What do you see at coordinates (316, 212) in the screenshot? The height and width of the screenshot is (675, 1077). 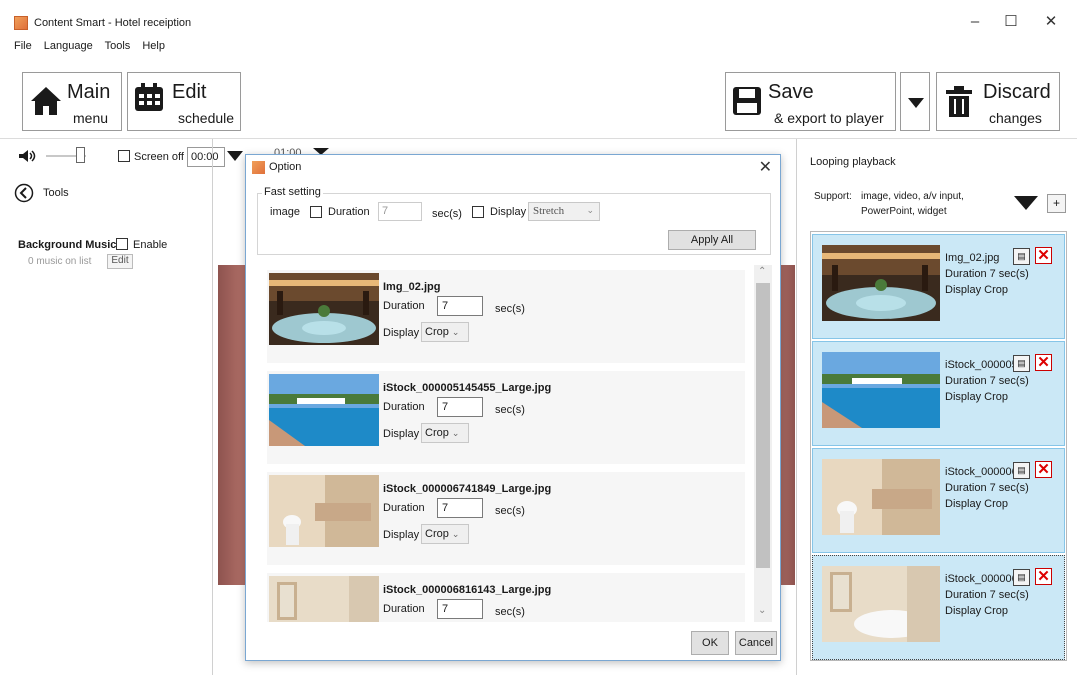 I see `fast-duration-checkbox` at bounding box center [316, 212].